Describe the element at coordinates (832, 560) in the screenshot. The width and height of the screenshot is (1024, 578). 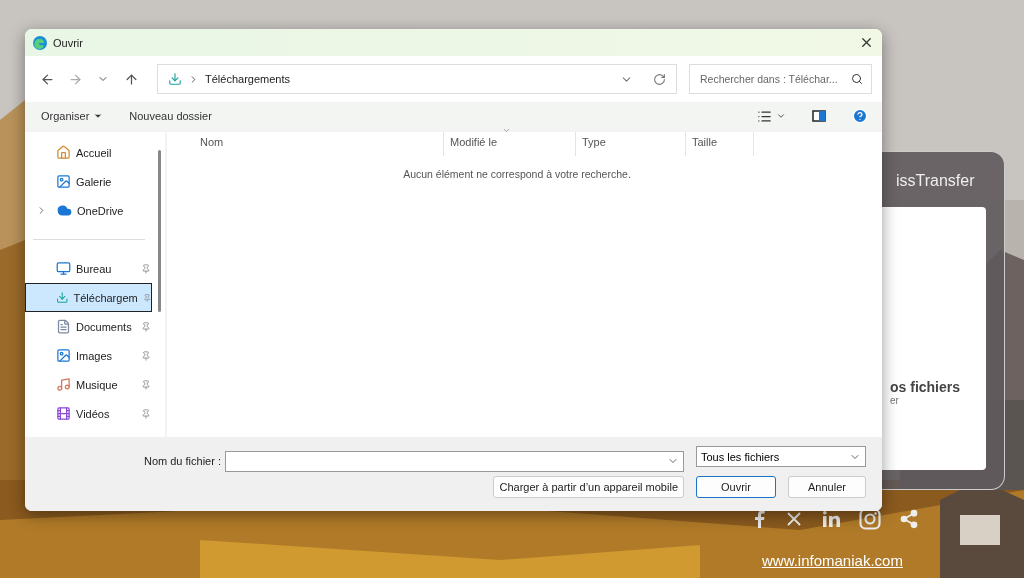
I see `website-link: www.infomaniak.com` at that location.